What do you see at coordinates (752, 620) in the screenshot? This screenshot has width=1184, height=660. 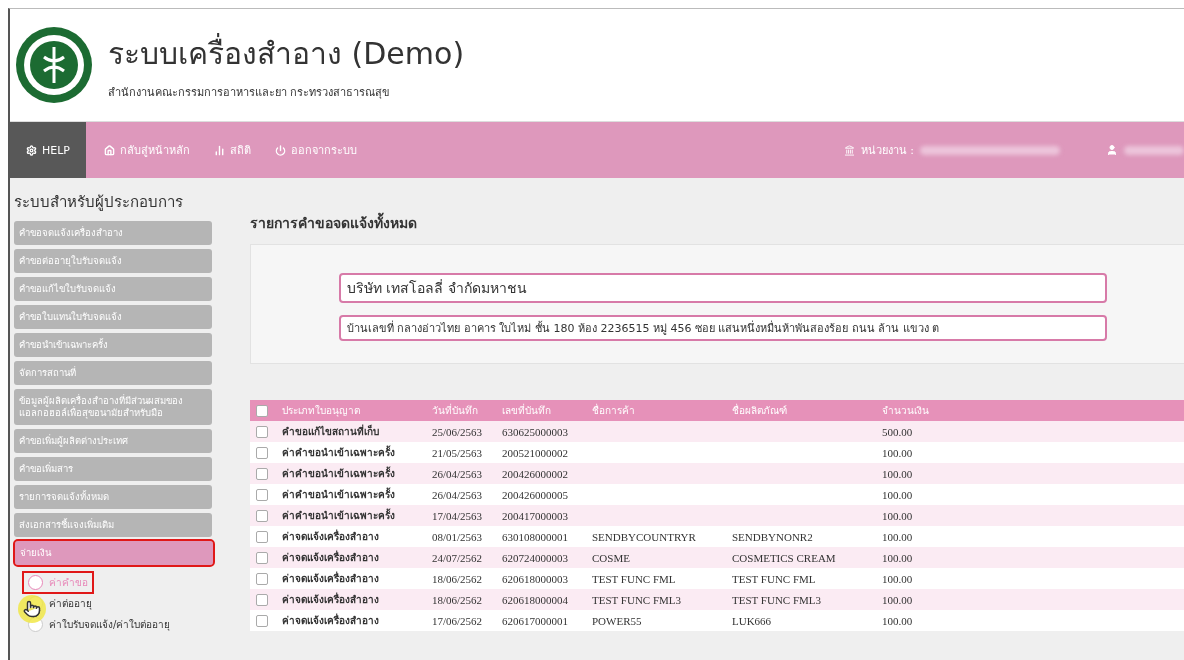 I see `table-cell: LUK666` at bounding box center [752, 620].